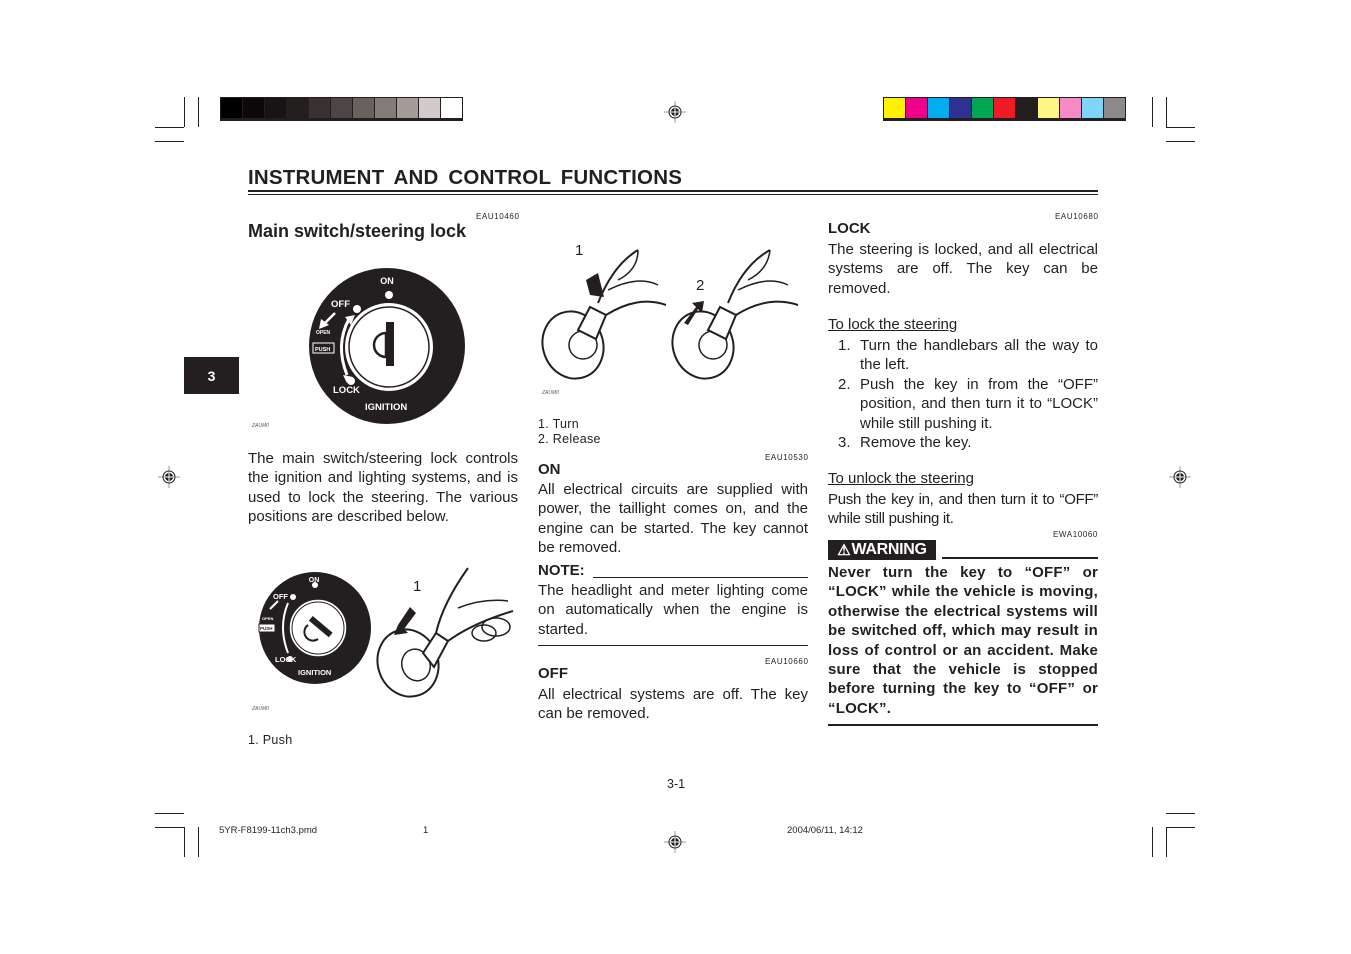 The image size is (1351, 954). Describe the element at coordinates (270, 740) in the screenshot. I see `figure-caption: 1. Push` at that location.